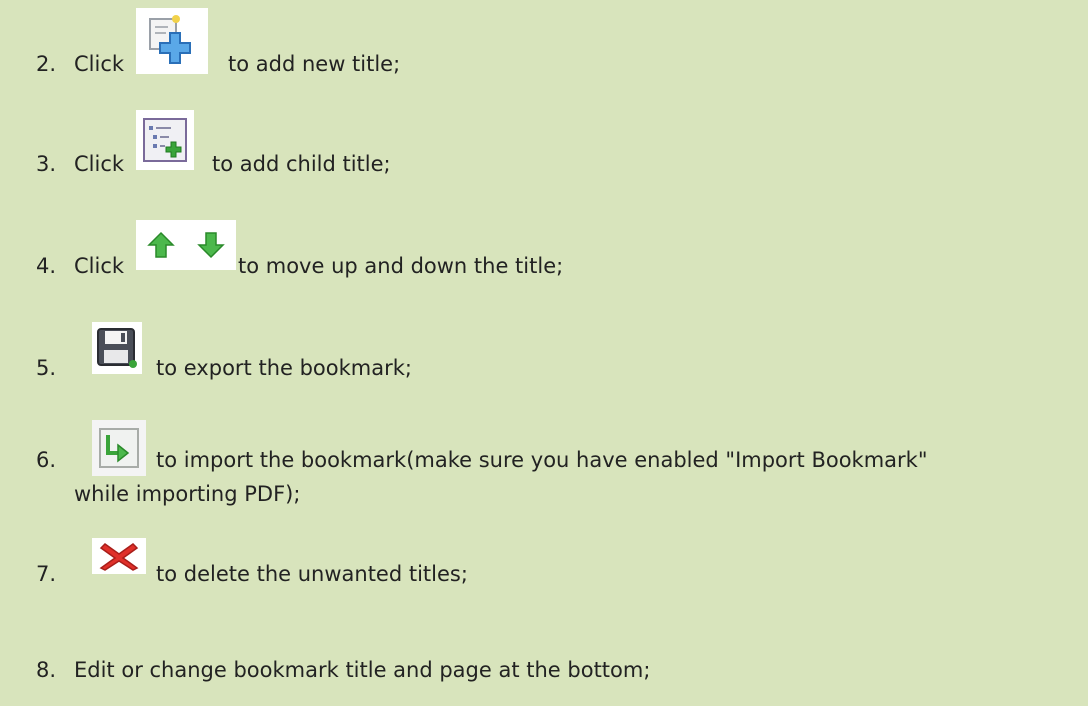 This screenshot has height=706, width=1088. What do you see at coordinates (544, 150) in the screenshot?
I see `step-3: 3. Click to add child title;` at bounding box center [544, 150].